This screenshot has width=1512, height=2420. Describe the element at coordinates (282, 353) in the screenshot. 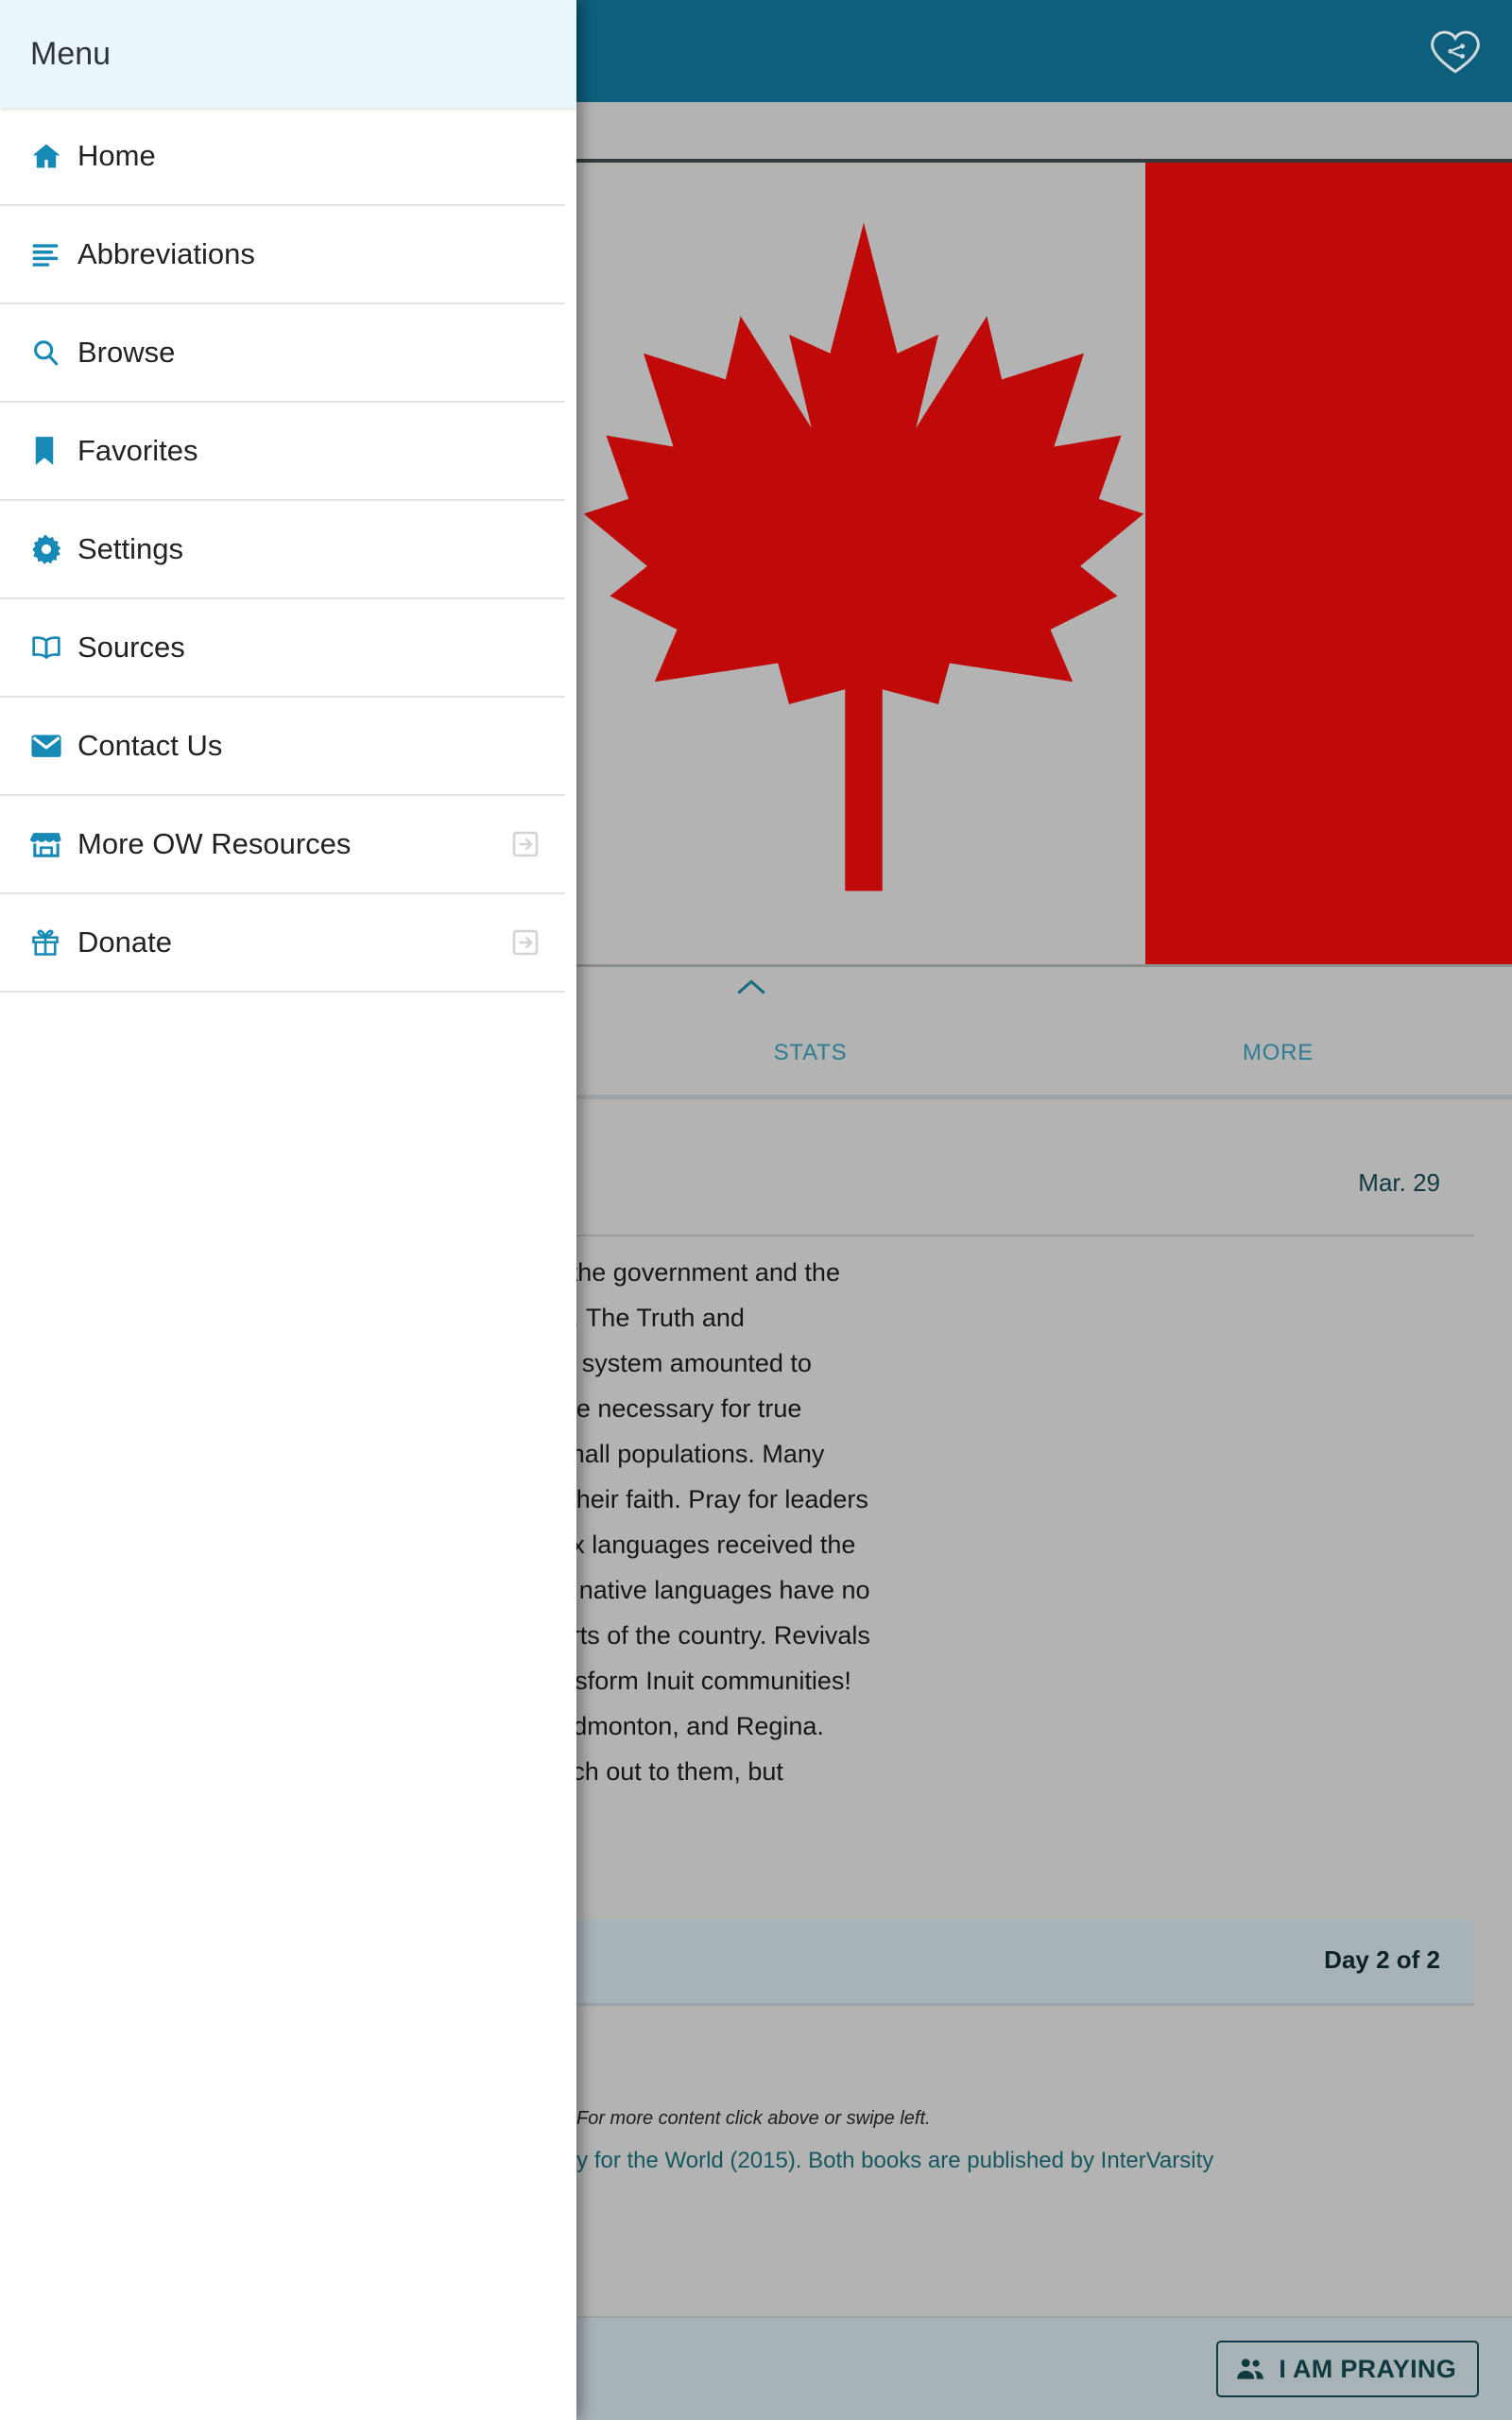

I see `menu-item-browse: Browse` at that location.